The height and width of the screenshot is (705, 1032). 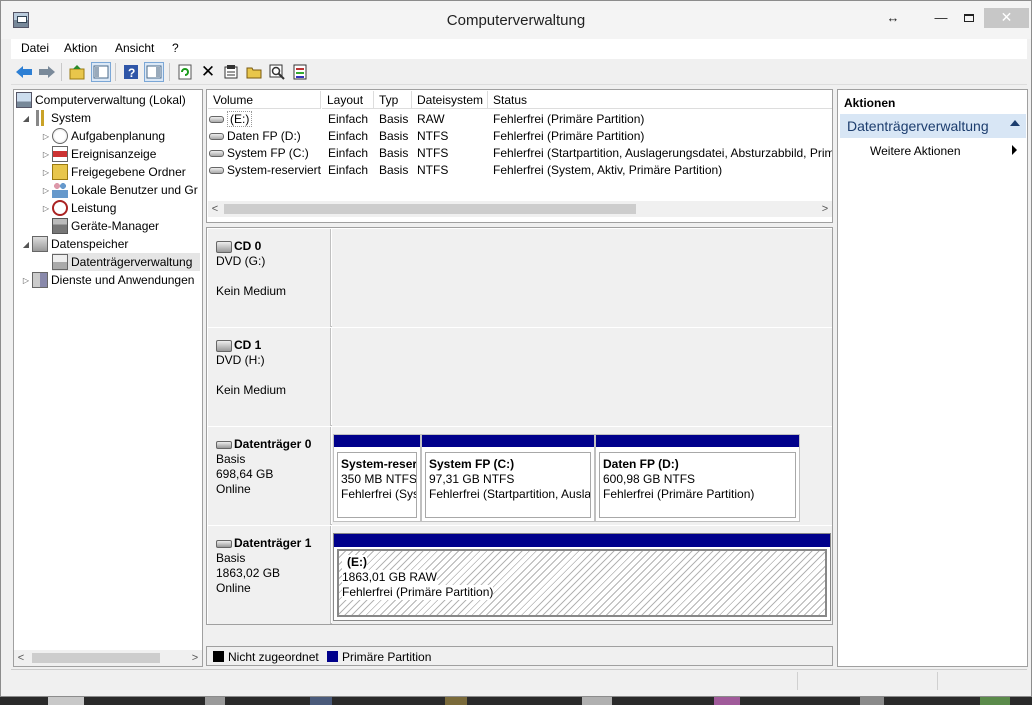 I want to click on tree-item-label: Computerverwaltung (Lokal), so click(x=110, y=100).